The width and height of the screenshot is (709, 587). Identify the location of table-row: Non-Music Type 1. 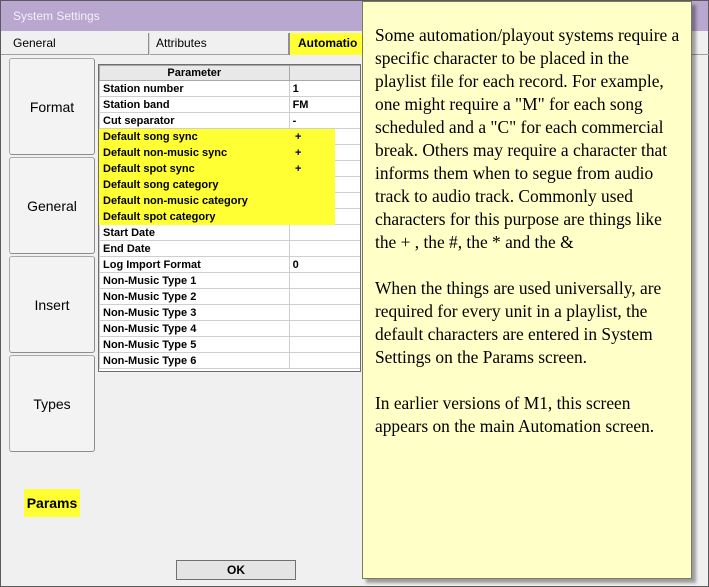
(229, 280).